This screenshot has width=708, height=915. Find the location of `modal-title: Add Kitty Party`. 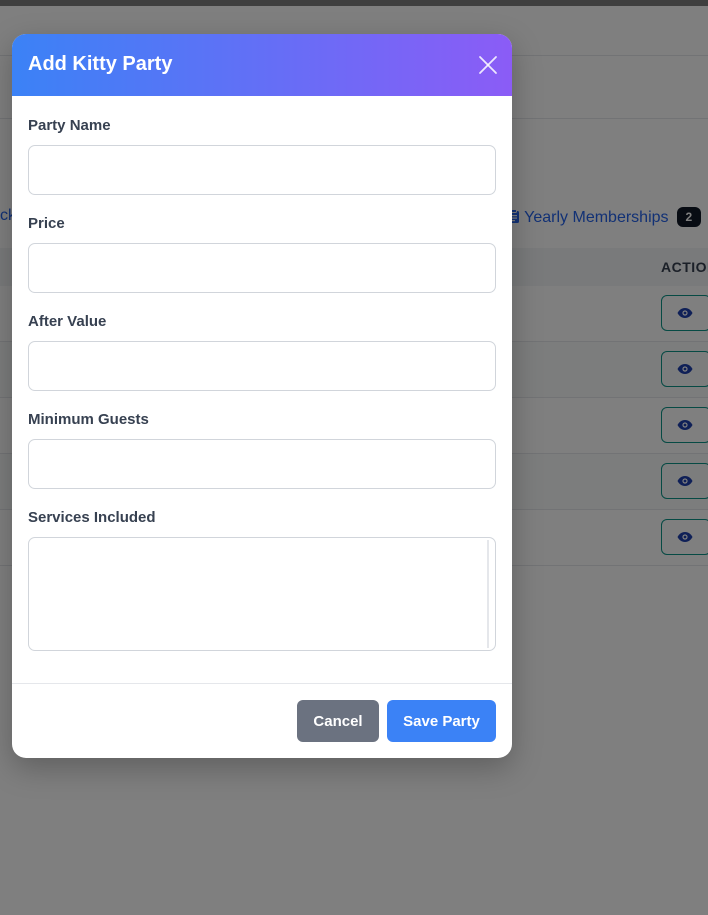

modal-title: Add Kitty Party is located at coordinates (100, 64).